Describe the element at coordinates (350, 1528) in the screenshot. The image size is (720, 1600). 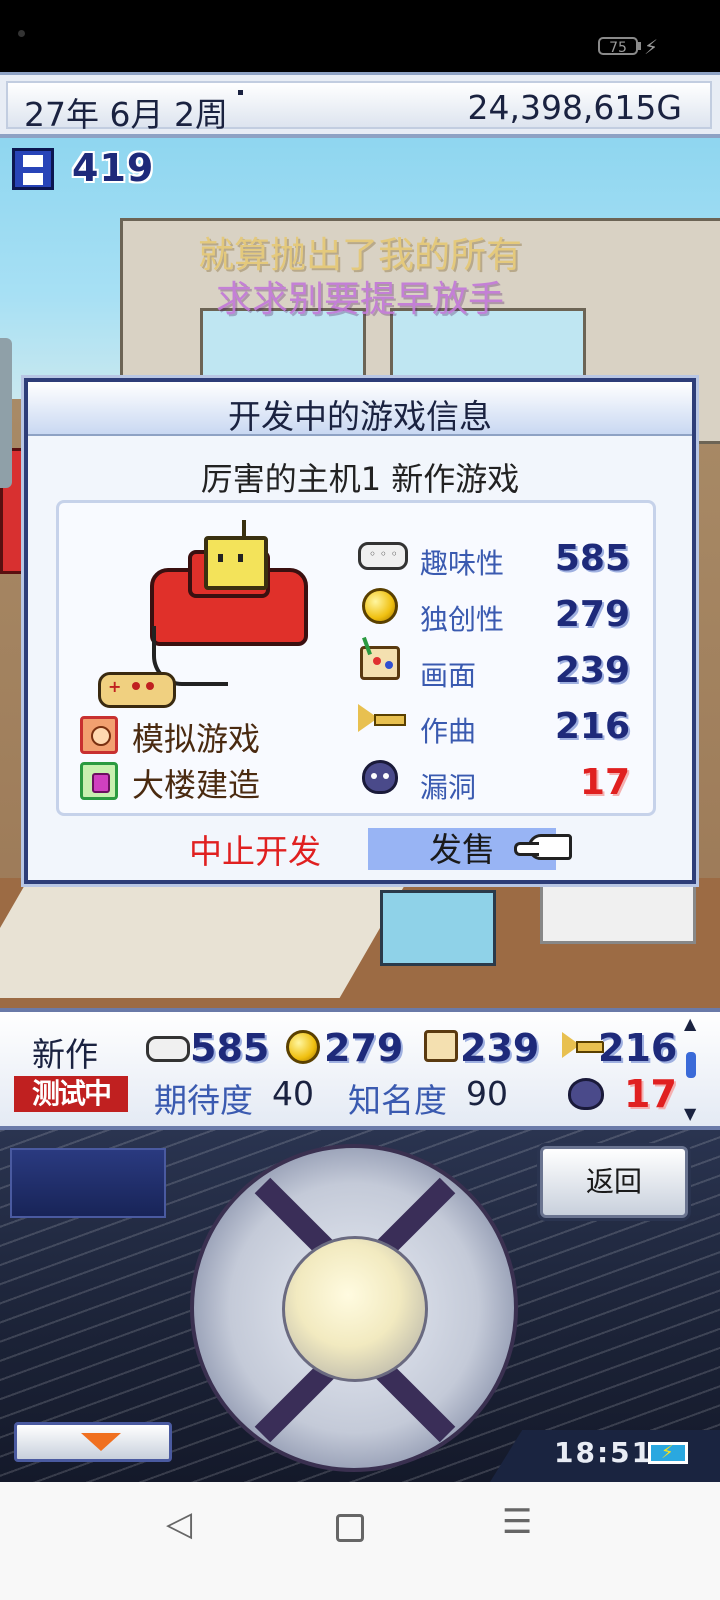
I see `nav-home-icon` at that location.